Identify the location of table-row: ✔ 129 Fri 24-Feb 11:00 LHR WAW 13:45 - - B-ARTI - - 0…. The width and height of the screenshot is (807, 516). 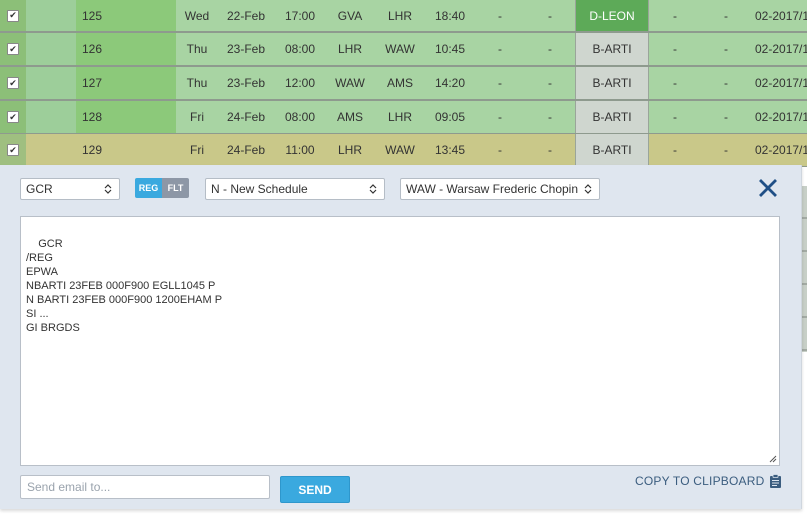
(403, 150).